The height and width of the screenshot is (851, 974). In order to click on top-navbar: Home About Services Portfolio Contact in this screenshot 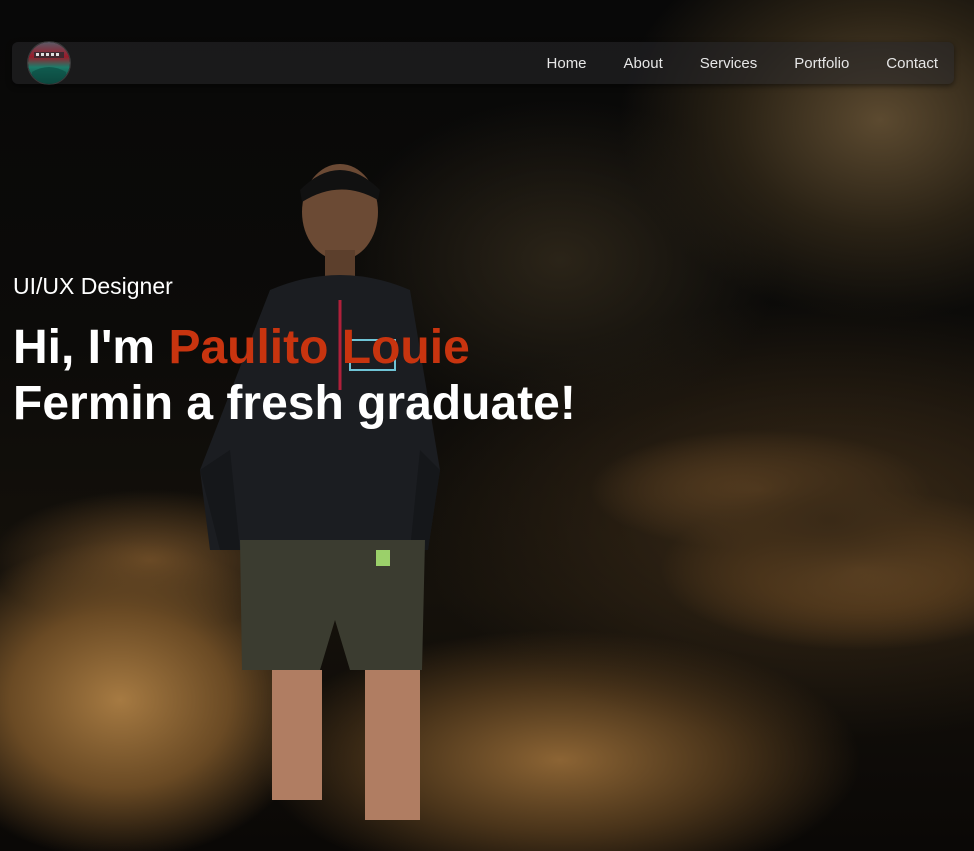, I will do `click(483, 63)`.